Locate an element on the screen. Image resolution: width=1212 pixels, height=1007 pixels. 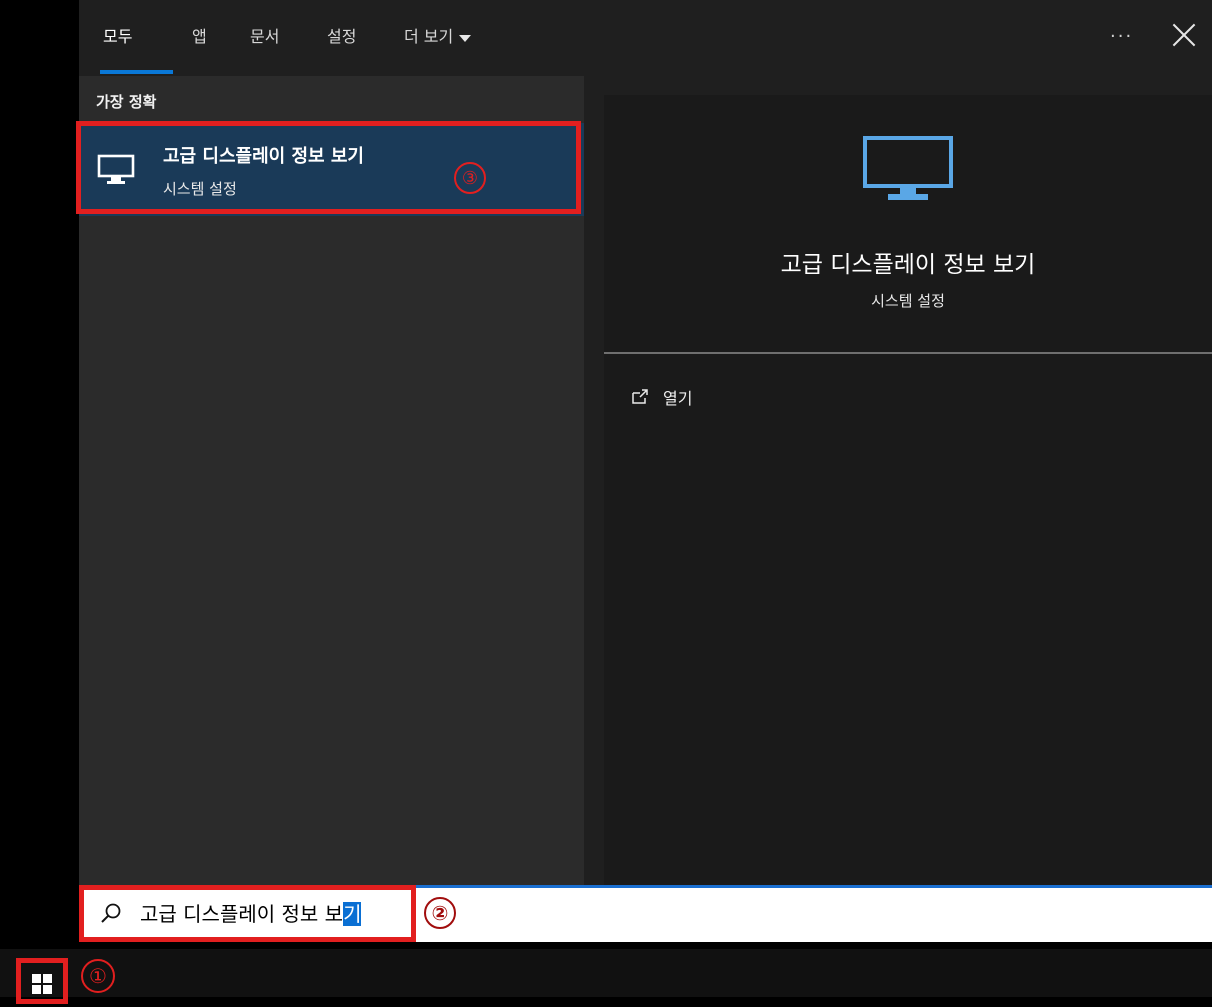
open-action: 열기 is located at coordinates (661, 397).